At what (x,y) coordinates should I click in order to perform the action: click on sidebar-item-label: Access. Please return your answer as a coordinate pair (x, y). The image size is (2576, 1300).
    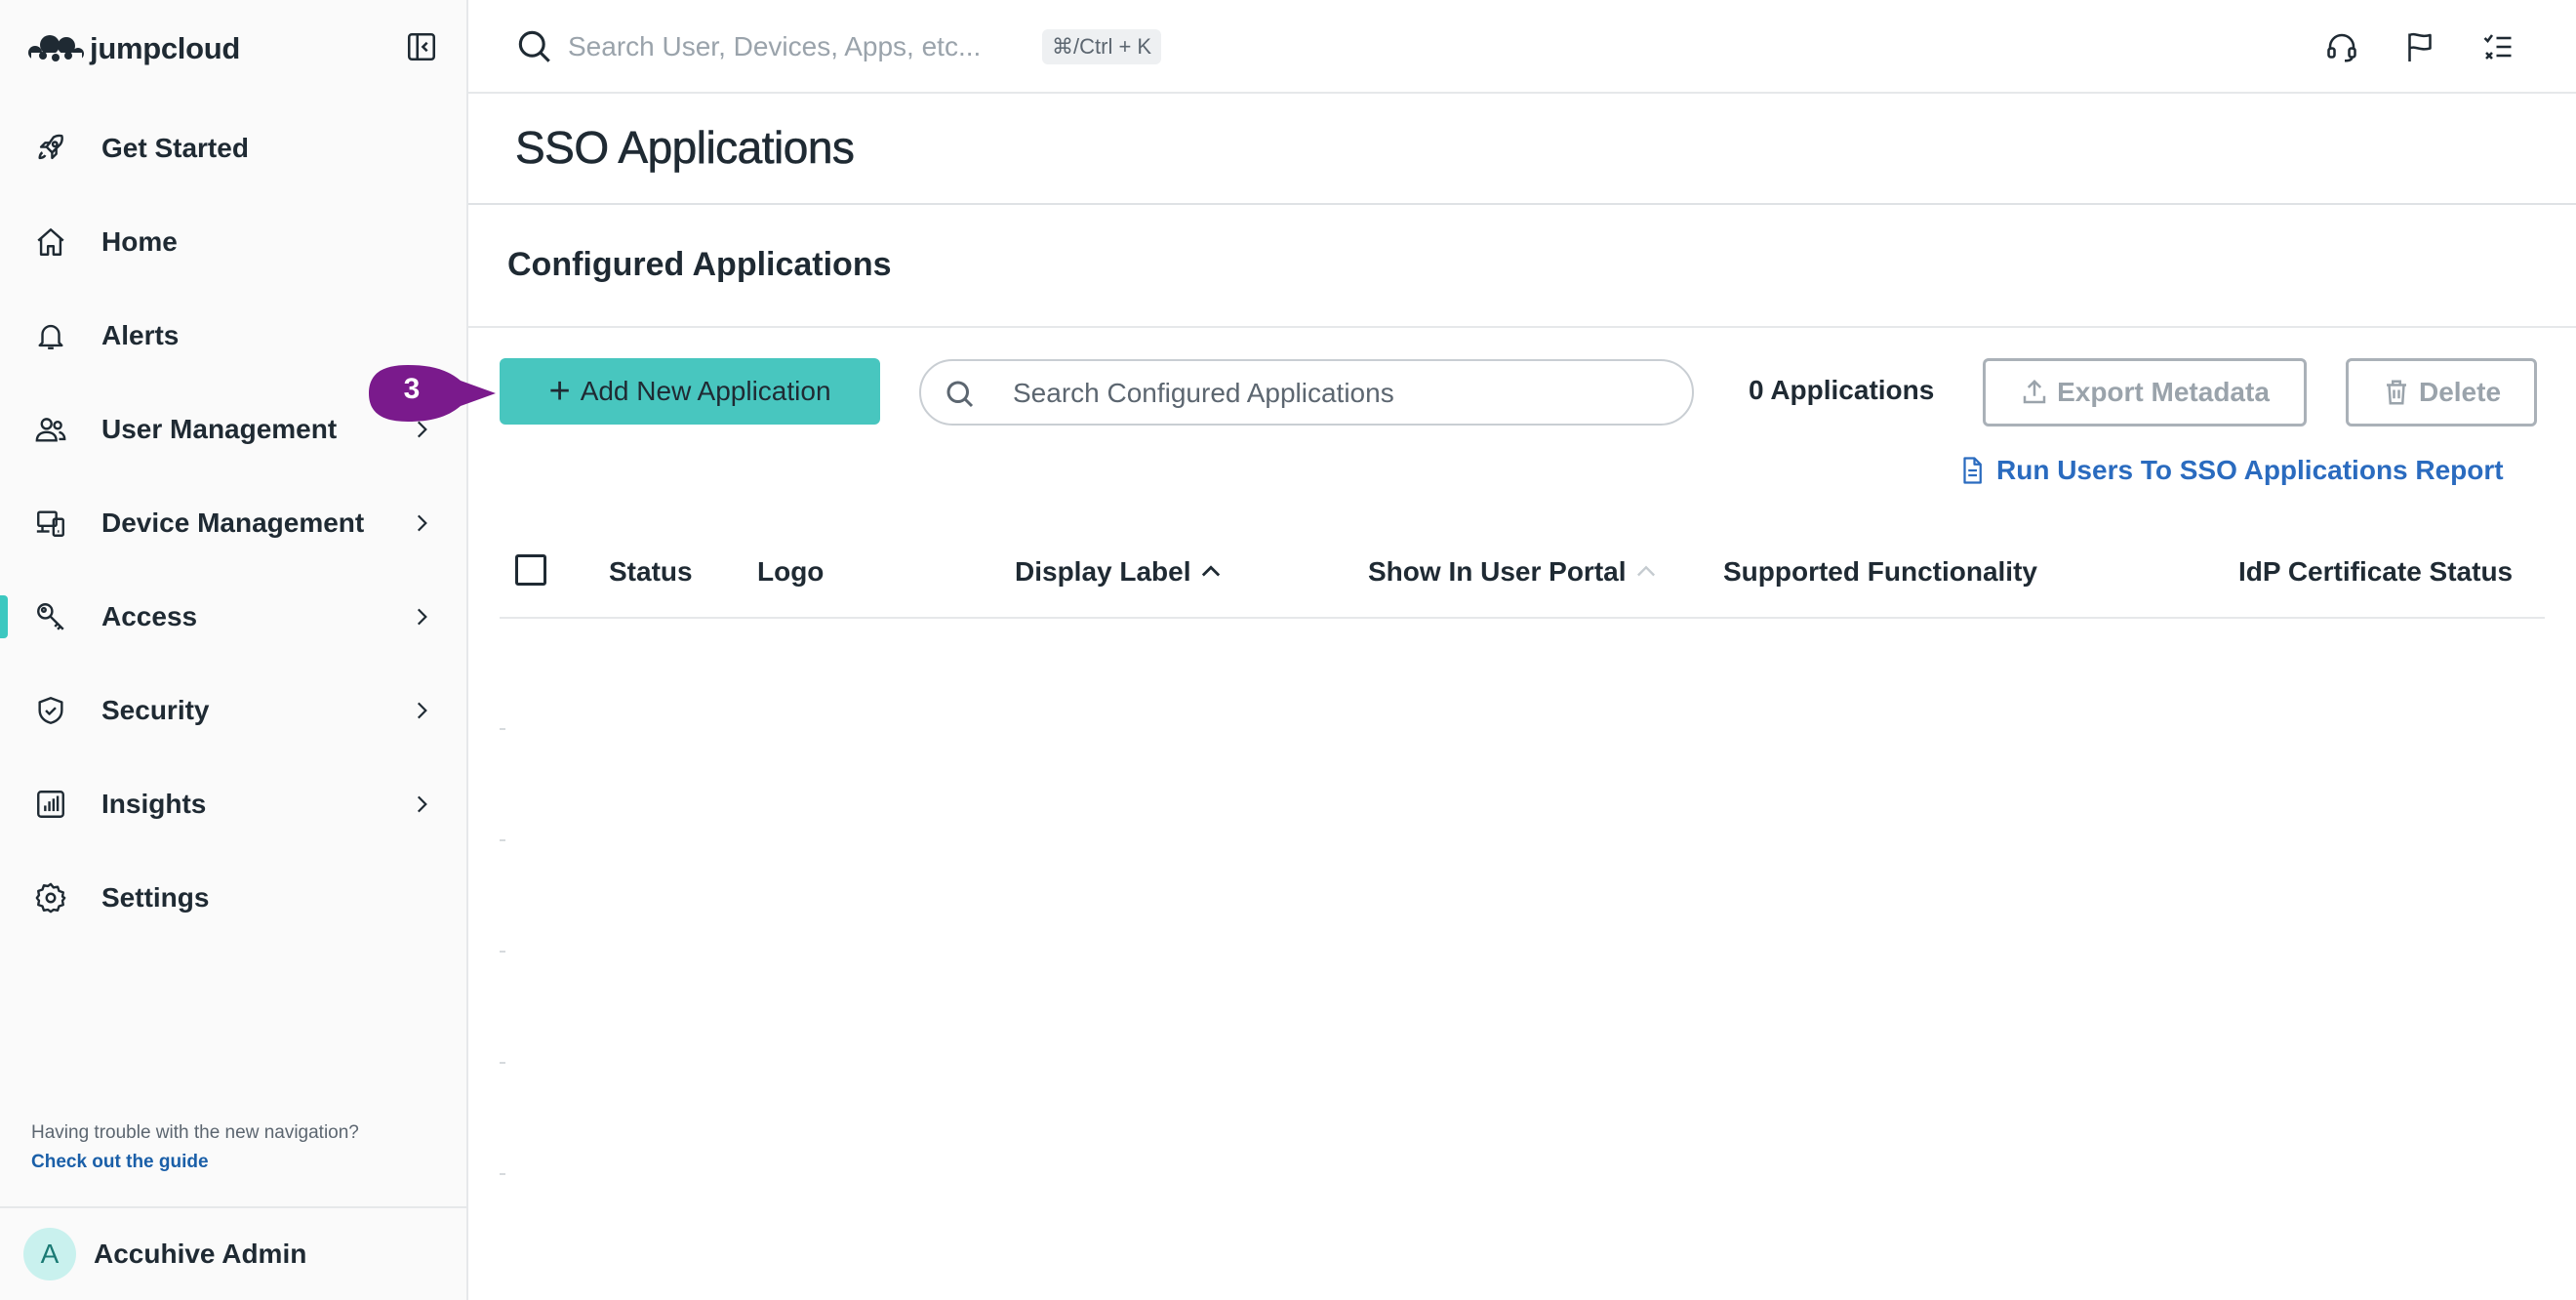
    Looking at the image, I should click on (149, 616).